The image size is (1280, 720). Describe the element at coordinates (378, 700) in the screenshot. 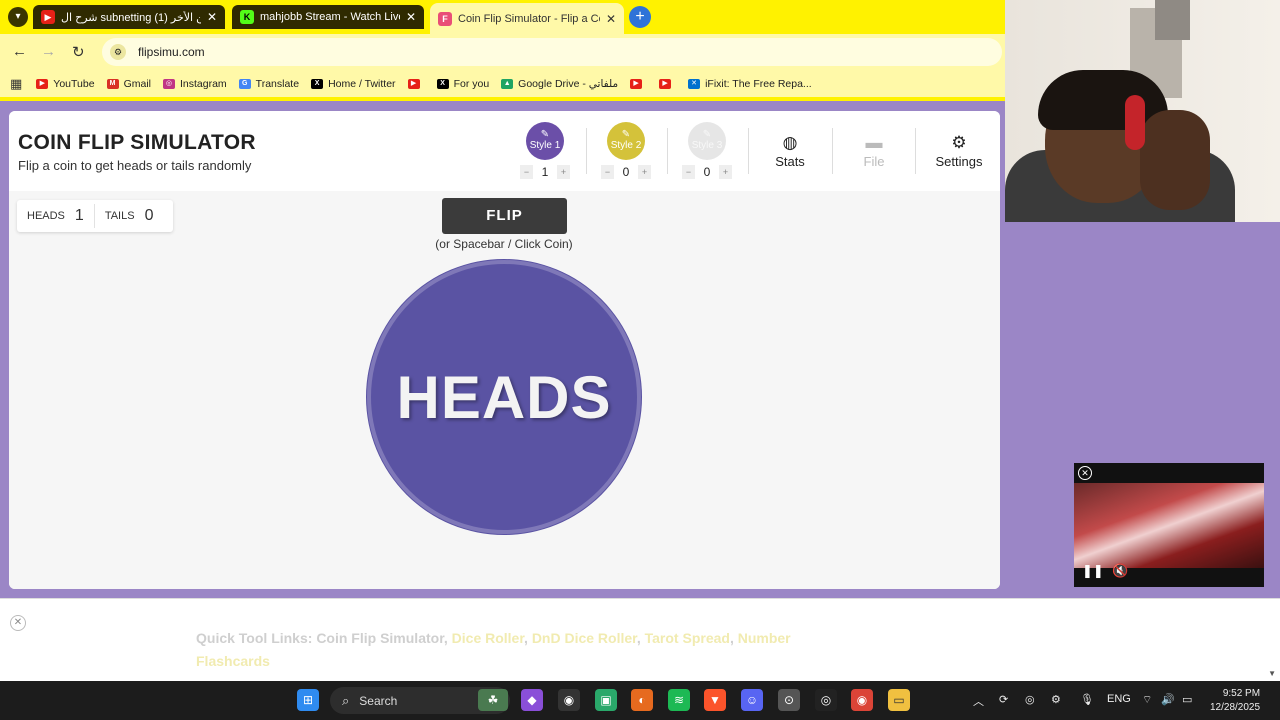

I see `search-label: Search` at that location.